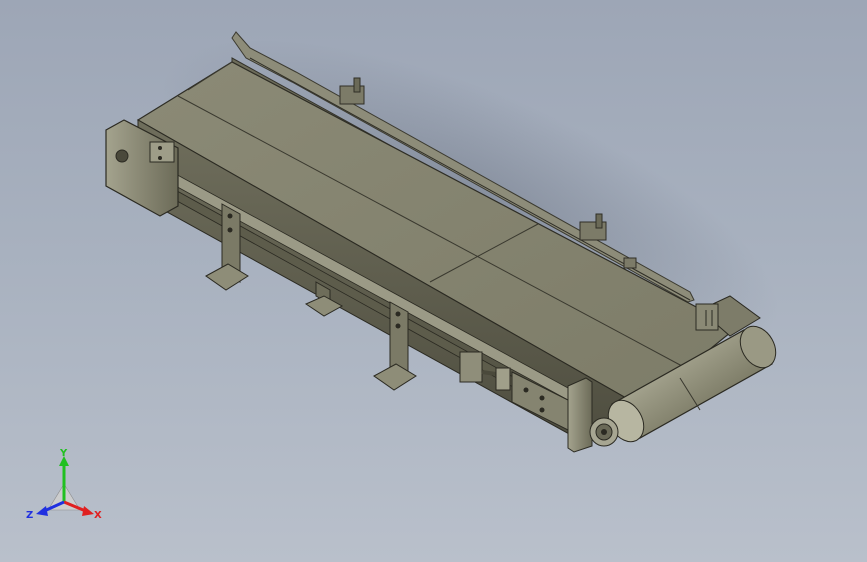 The image size is (867, 562). What do you see at coordinates (98, 515) in the screenshot?
I see `x-axis-label: X` at bounding box center [98, 515].